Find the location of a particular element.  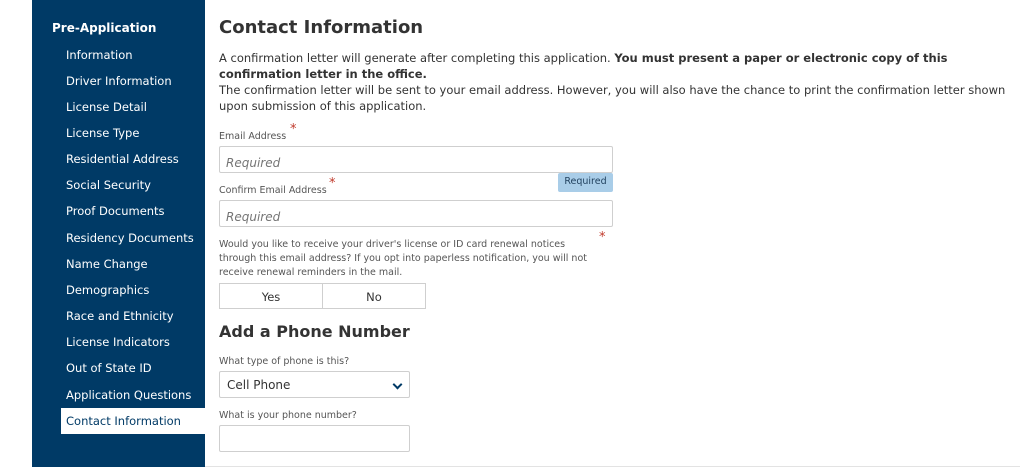

phone-type-select: Cell Phone is located at coordinates (314, 384).